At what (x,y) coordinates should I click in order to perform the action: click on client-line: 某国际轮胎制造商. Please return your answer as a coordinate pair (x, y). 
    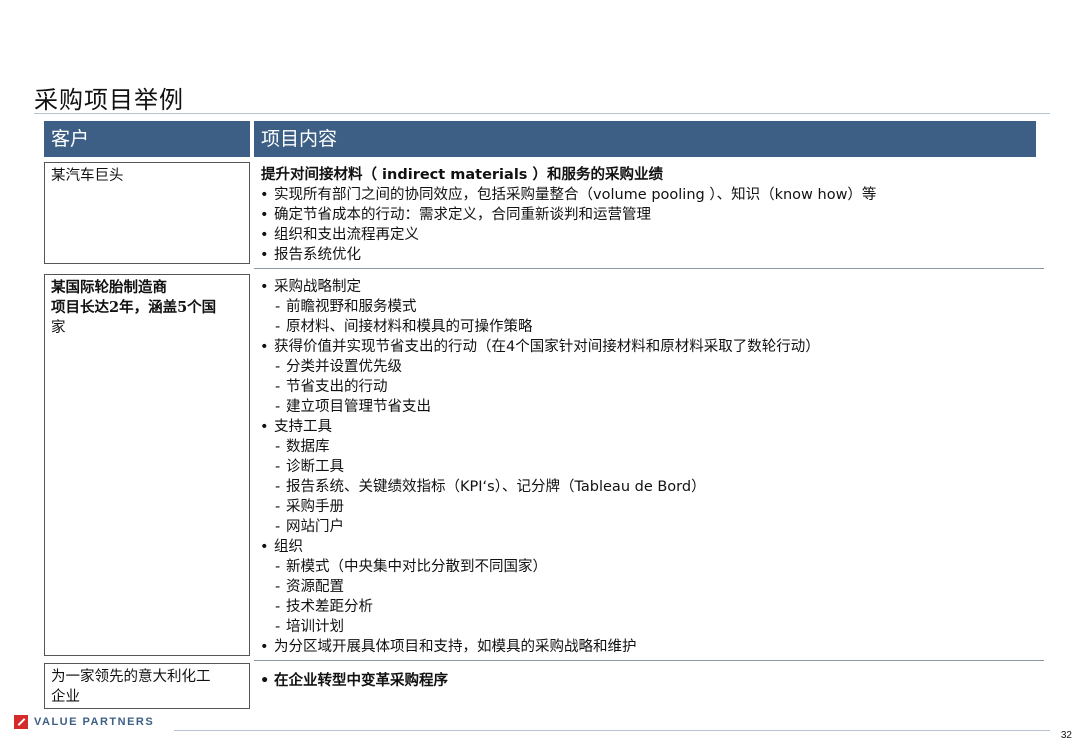
    Looking at the image, I should click on (109, 287).